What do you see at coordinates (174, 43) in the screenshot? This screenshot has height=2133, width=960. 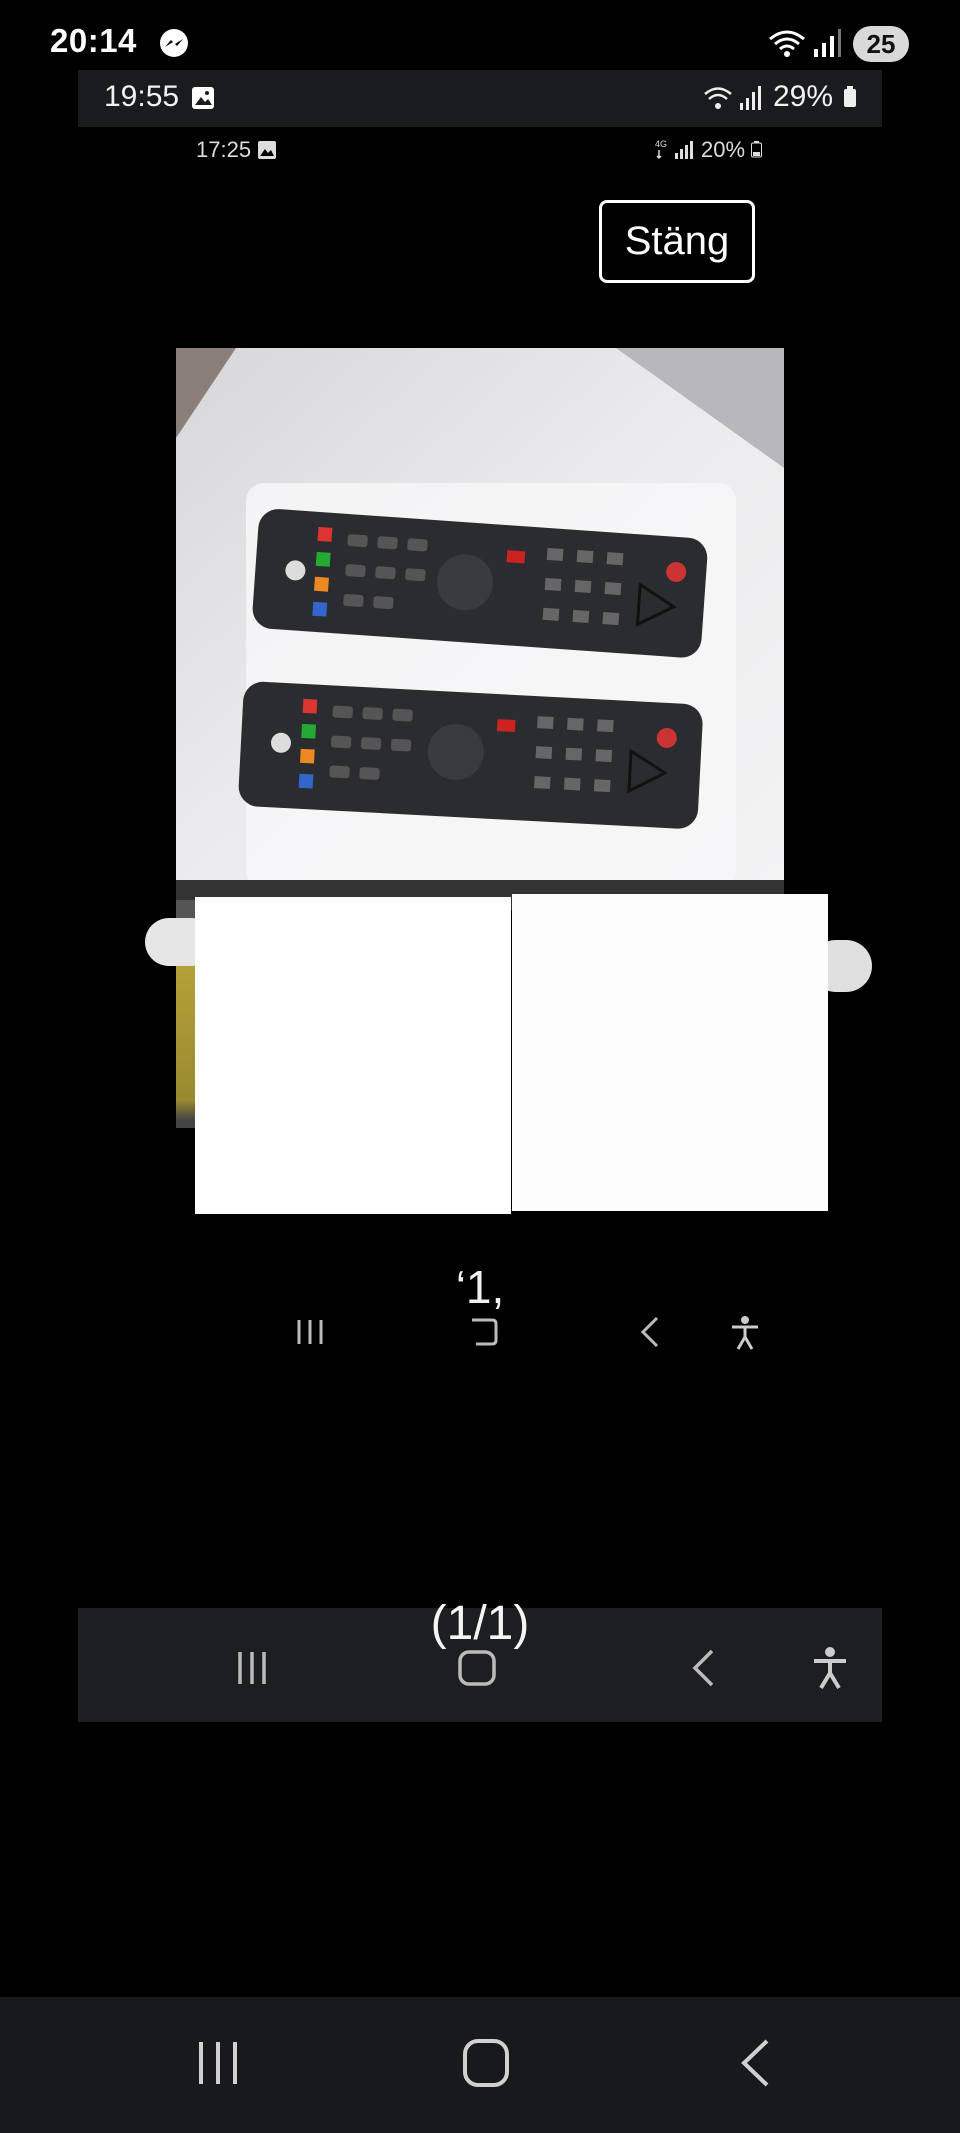 I see `messenger-icon` at bounding box center [174, 43].